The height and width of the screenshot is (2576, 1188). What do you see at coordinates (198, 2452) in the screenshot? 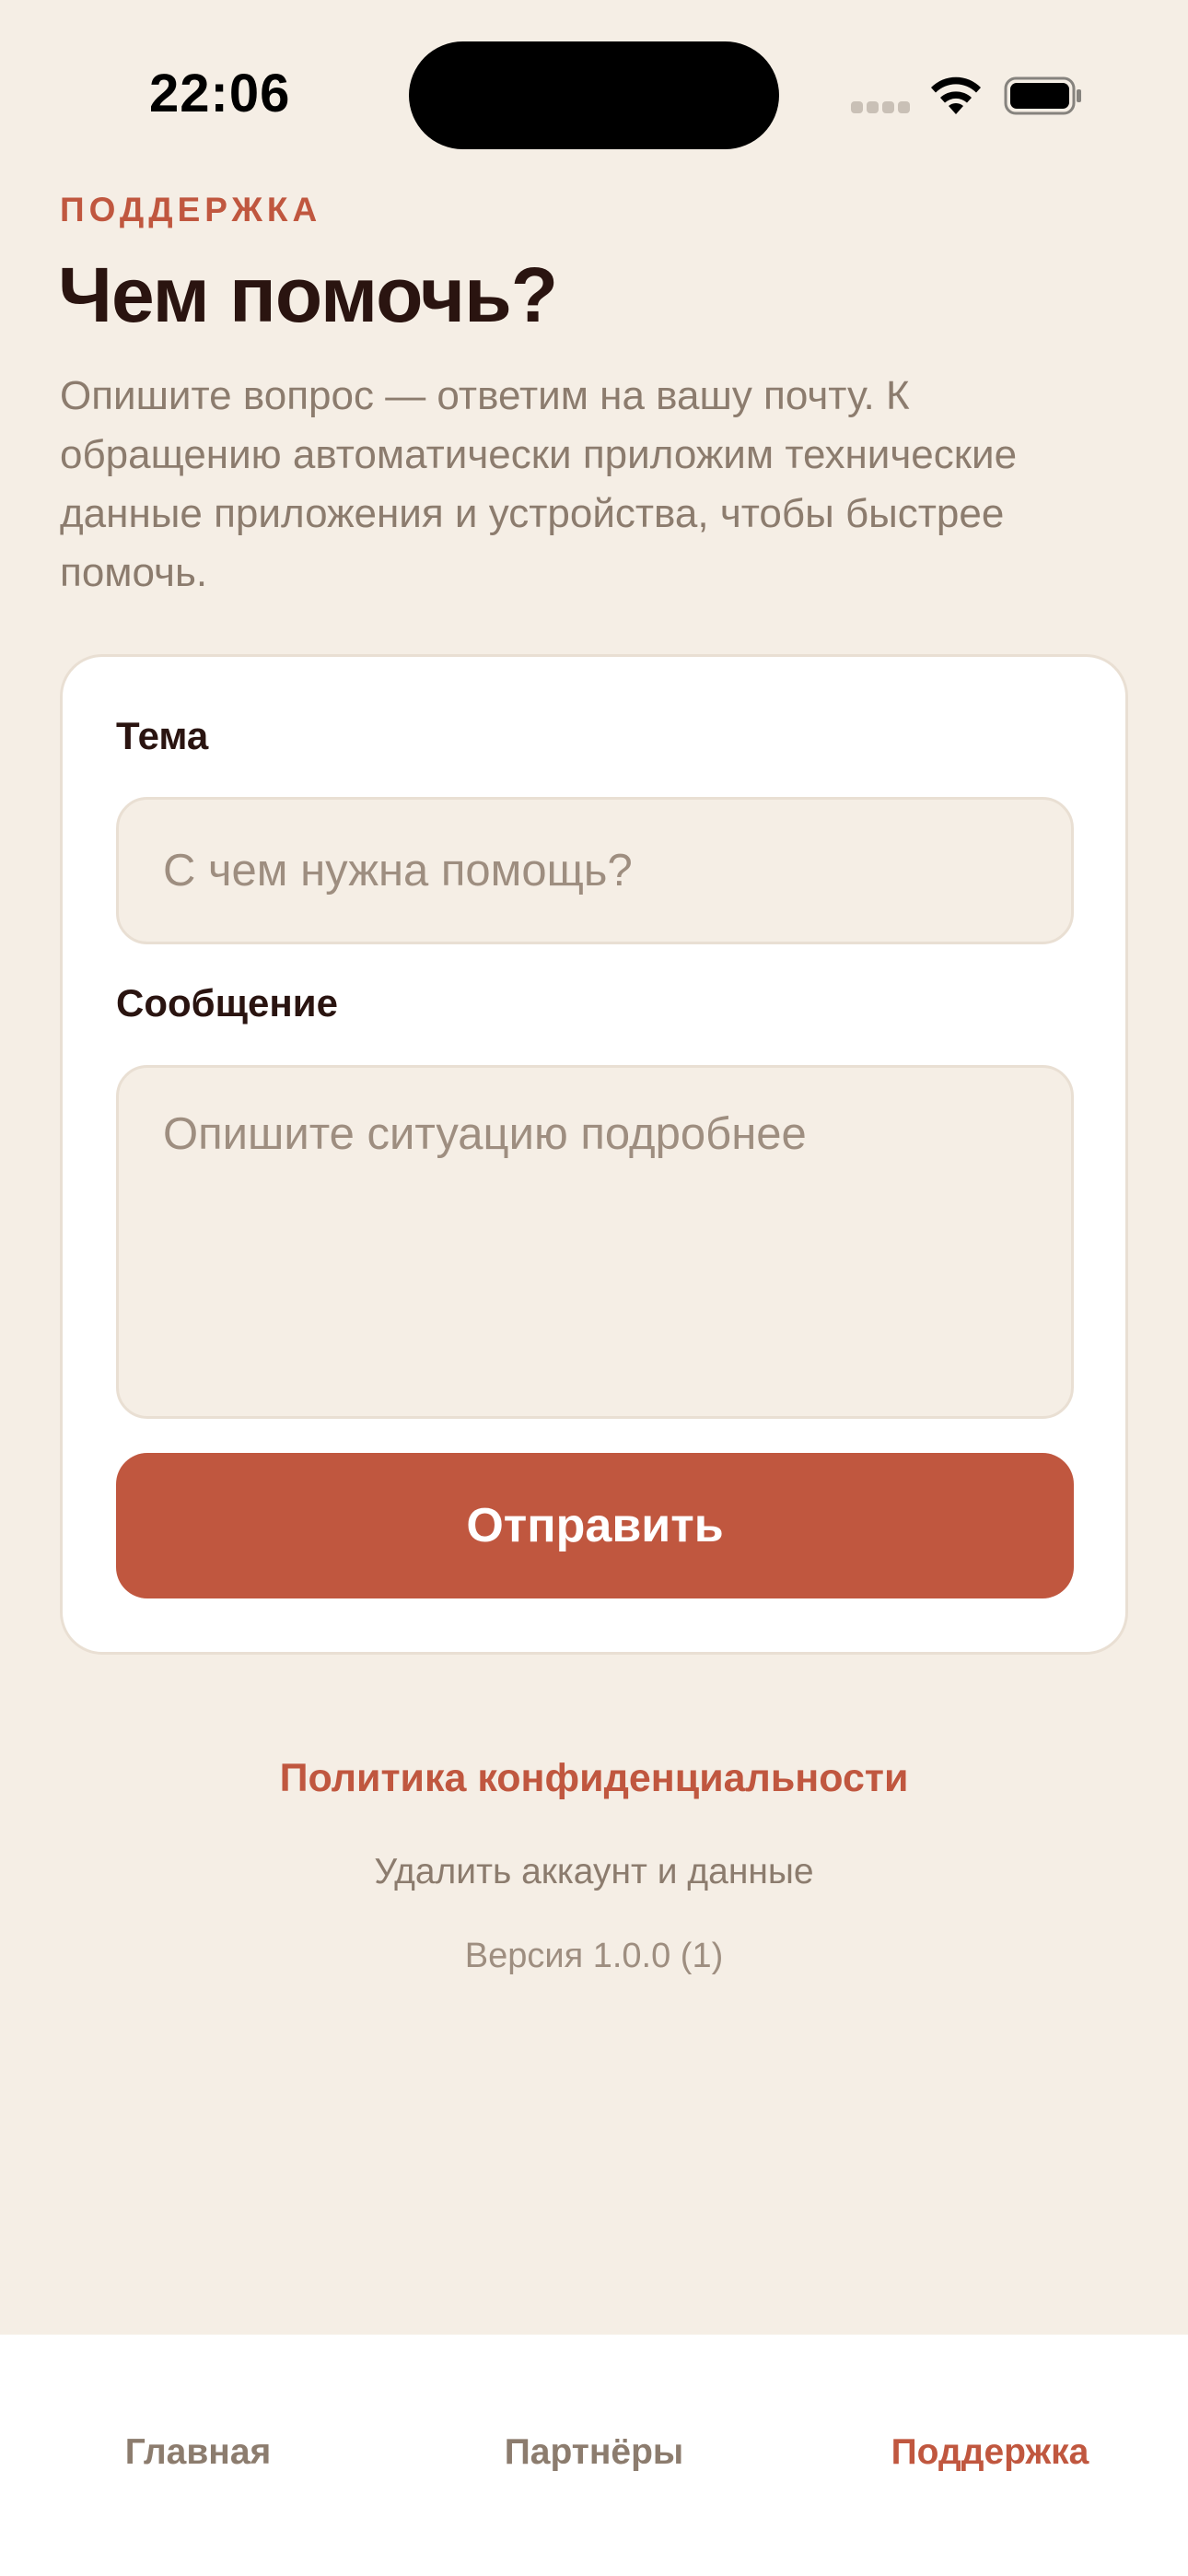
I see `tab-home: Главная` at bounding box center [198, 2452].